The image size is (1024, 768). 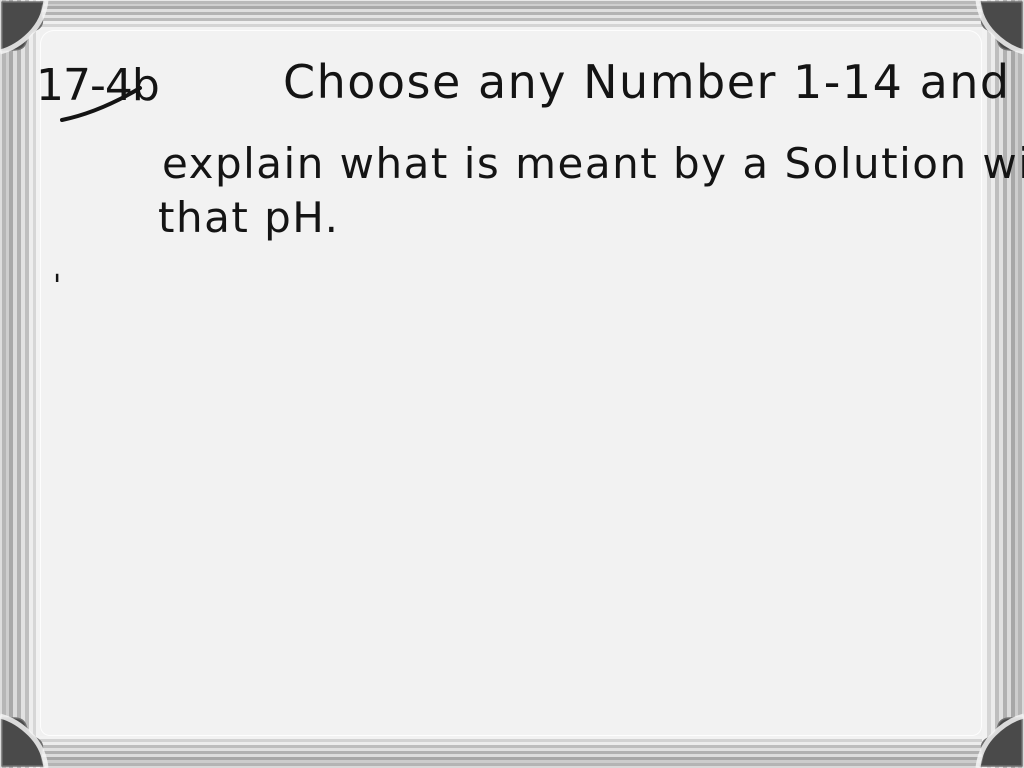 What do you see at coordinates (1003, 384) in the screenshot?
I see `frame-right-band` at bounding box center [1003, 384].